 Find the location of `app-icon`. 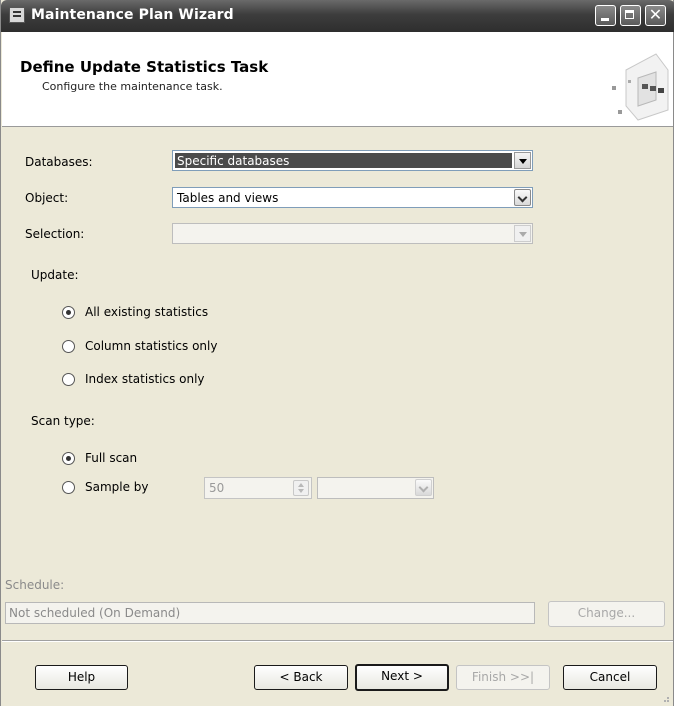

app-icon is located at coordinates (17, 15).